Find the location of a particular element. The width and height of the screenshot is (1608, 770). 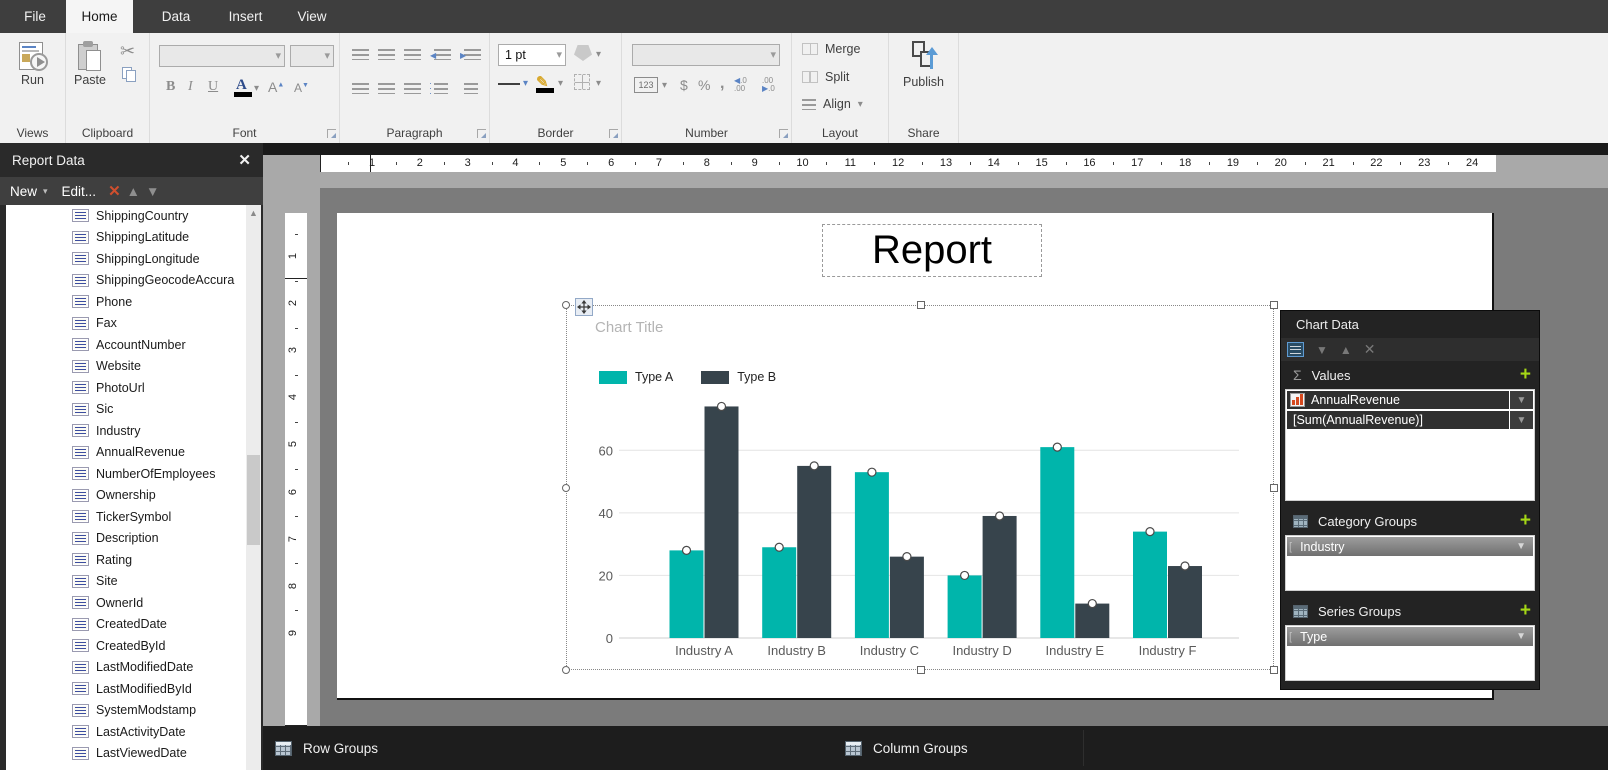

field-item-fax: Fax is located at coordinates (126, 324).